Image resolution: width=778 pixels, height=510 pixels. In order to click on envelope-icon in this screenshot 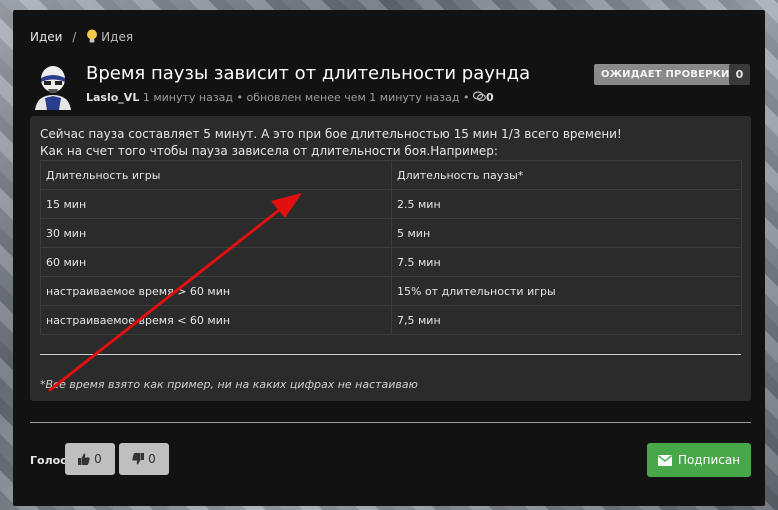, I will do `click(664, 460)`.